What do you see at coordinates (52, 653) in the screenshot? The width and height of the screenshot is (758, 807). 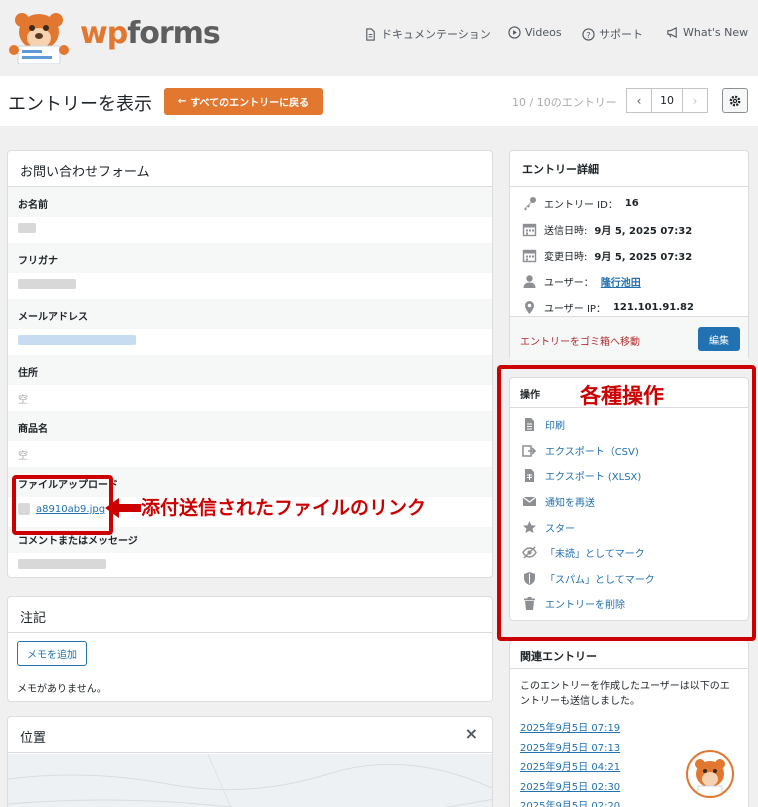 I see `add-note-button: メモを追加` at bounding box center [52, 653].